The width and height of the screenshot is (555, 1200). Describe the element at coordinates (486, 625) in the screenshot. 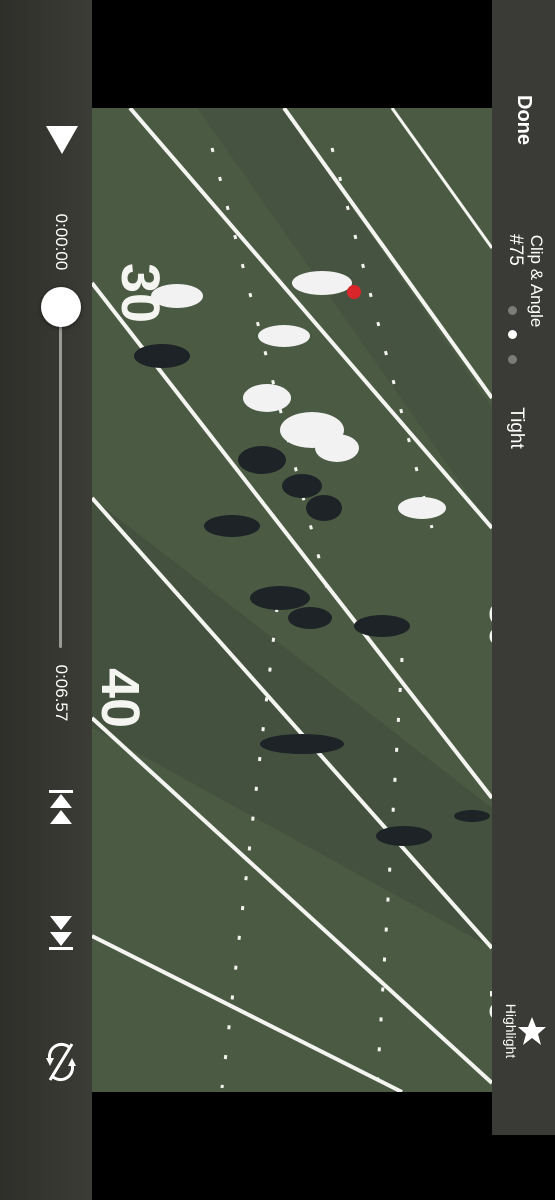

I see `yard-number: 30` at that location.